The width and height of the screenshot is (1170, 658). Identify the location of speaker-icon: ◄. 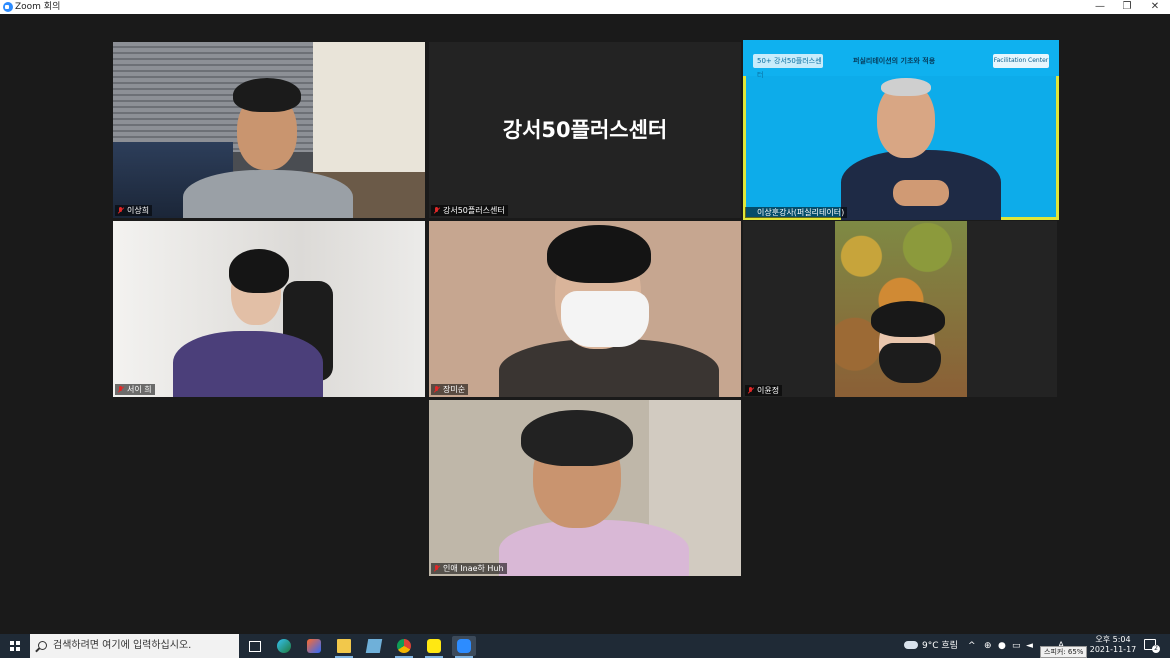
(1029, 646).